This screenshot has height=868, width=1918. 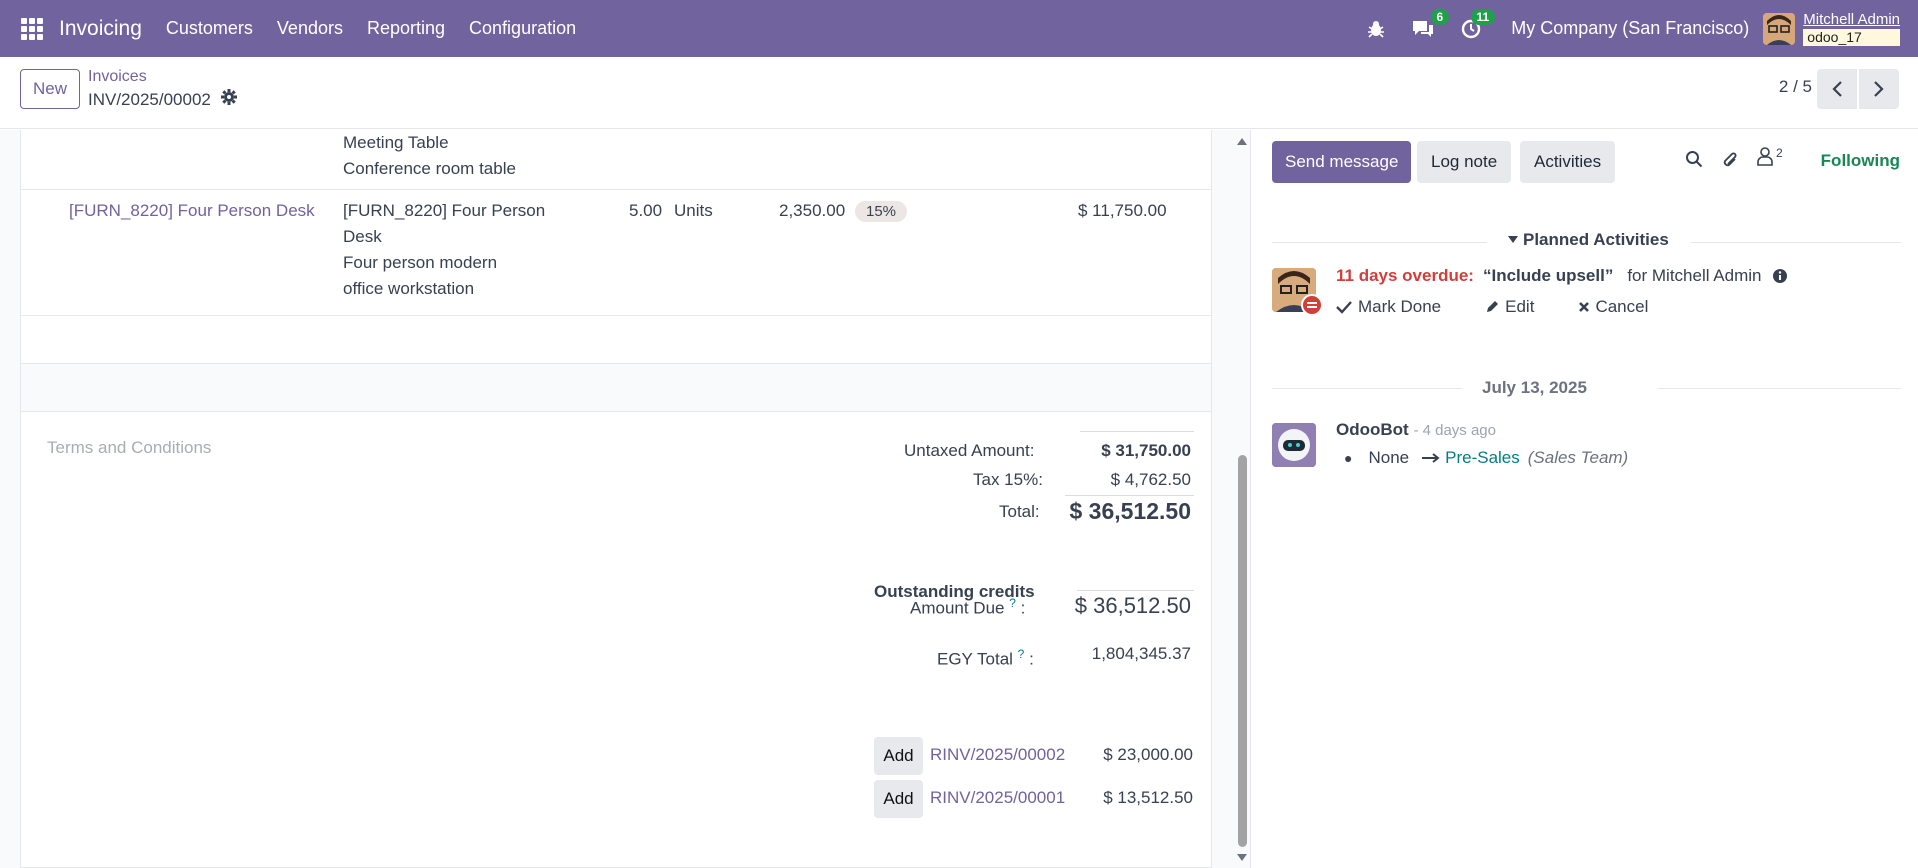 I want to click on table-row: Meeting Table Conference room table, so click(x=616, y=160).